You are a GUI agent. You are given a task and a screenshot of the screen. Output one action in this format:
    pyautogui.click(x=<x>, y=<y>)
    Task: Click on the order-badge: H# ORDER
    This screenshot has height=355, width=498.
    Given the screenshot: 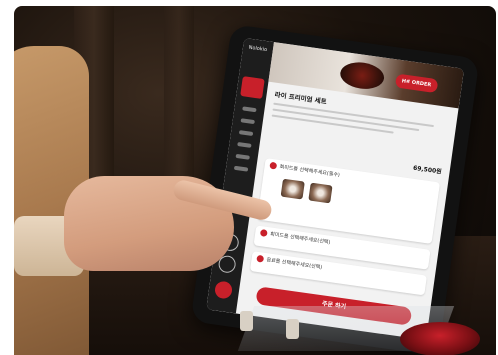 What is the action you would take?
    pyautogui.click(x=416, y=83)
    